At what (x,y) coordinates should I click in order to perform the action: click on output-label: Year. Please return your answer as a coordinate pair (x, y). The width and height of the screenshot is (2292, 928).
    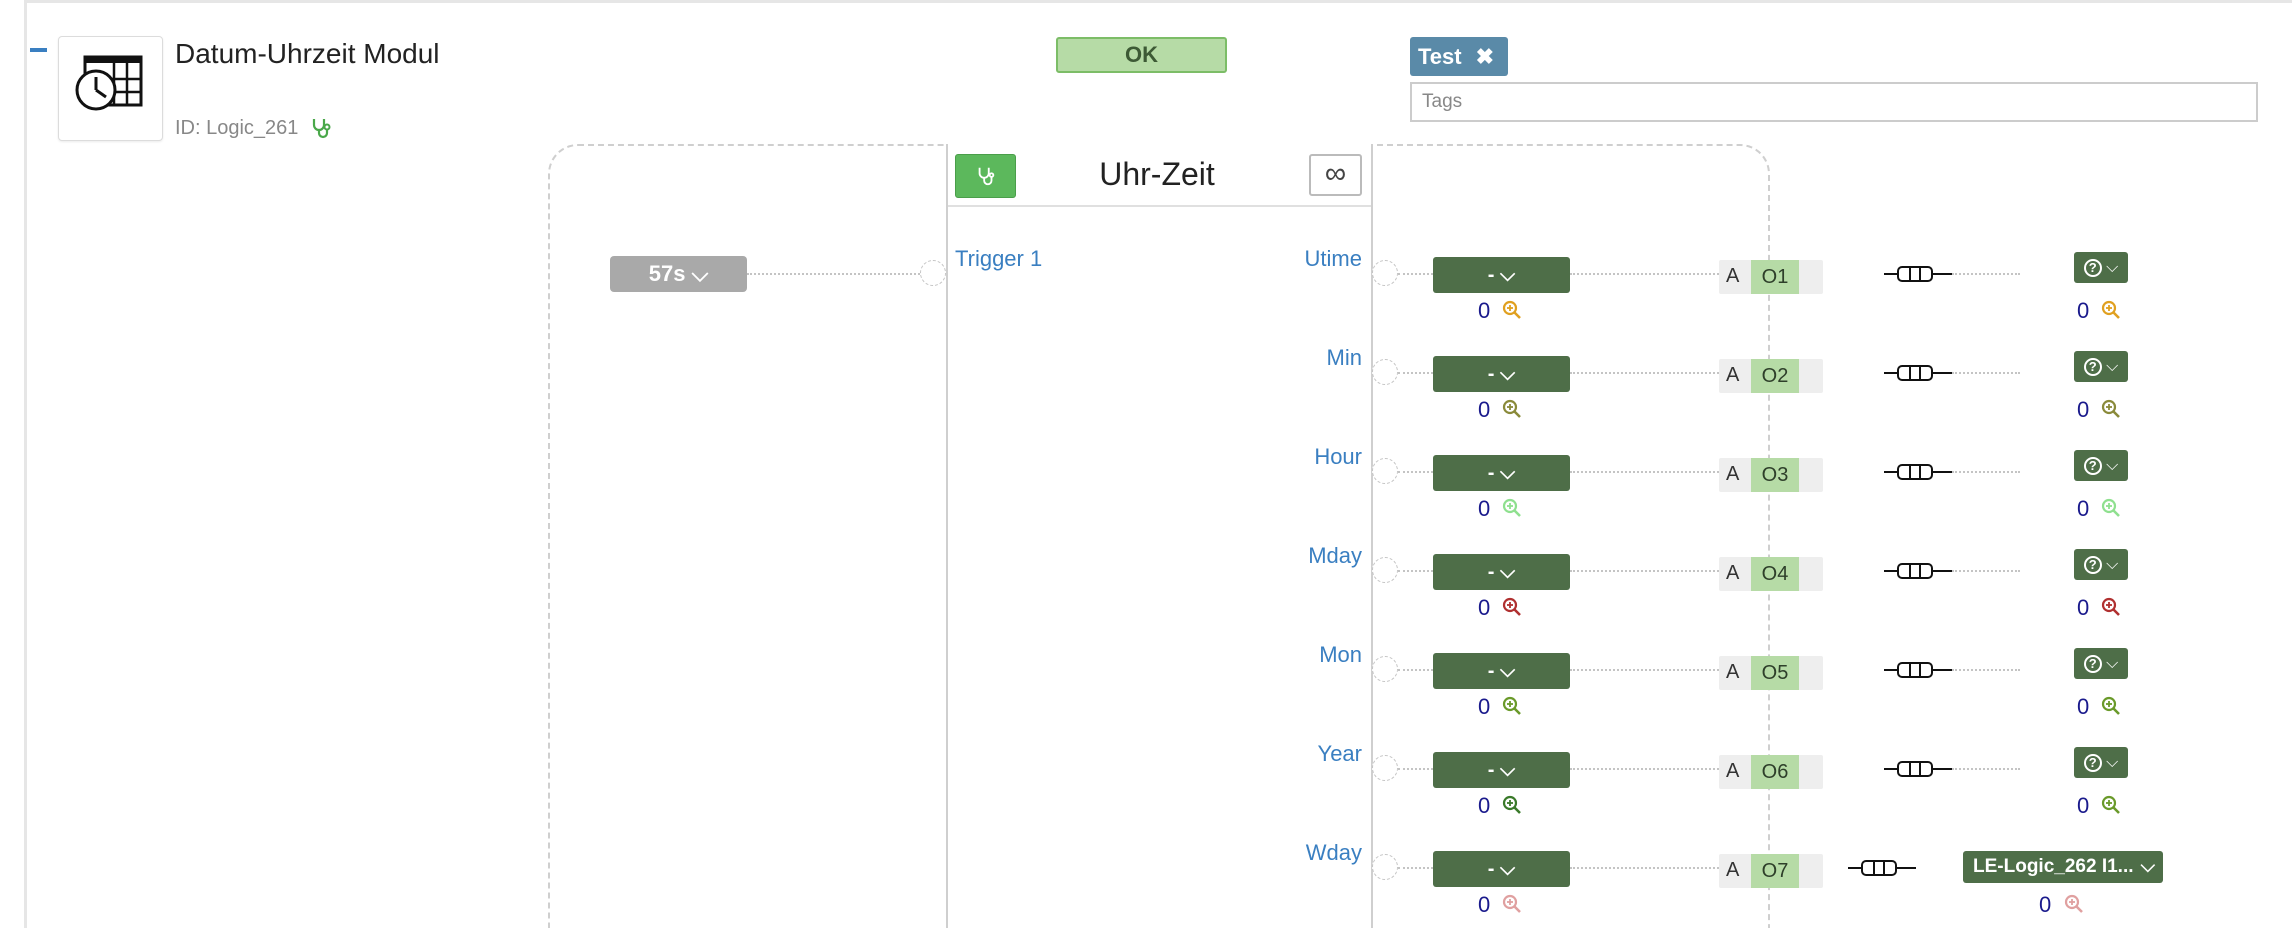
    Looking at the image, I should click on (1339, 753).